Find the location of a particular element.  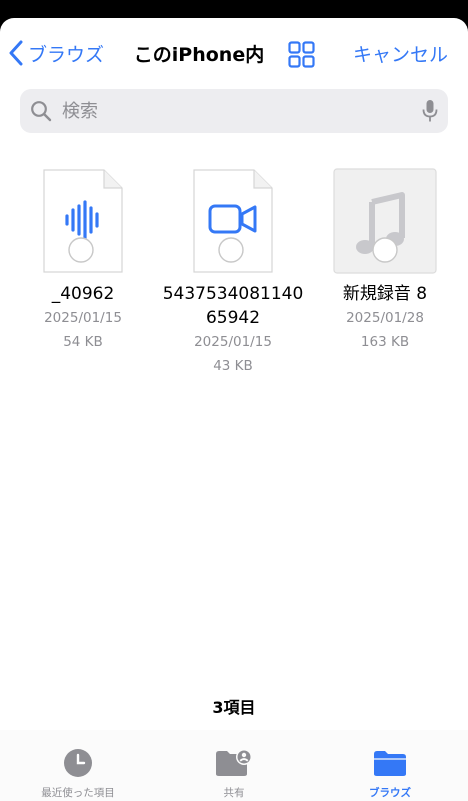

shared-folder-icon is located at coordinates (234, 762).